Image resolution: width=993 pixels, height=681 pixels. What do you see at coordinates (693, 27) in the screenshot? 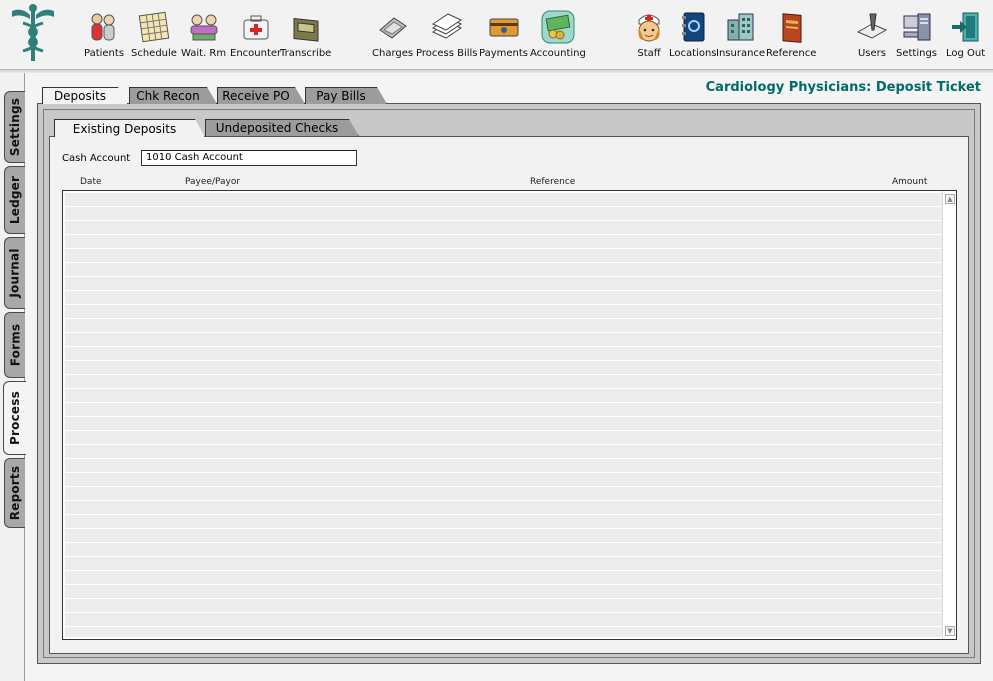
I see `address-book-icon` at bounding box center [693, 27].